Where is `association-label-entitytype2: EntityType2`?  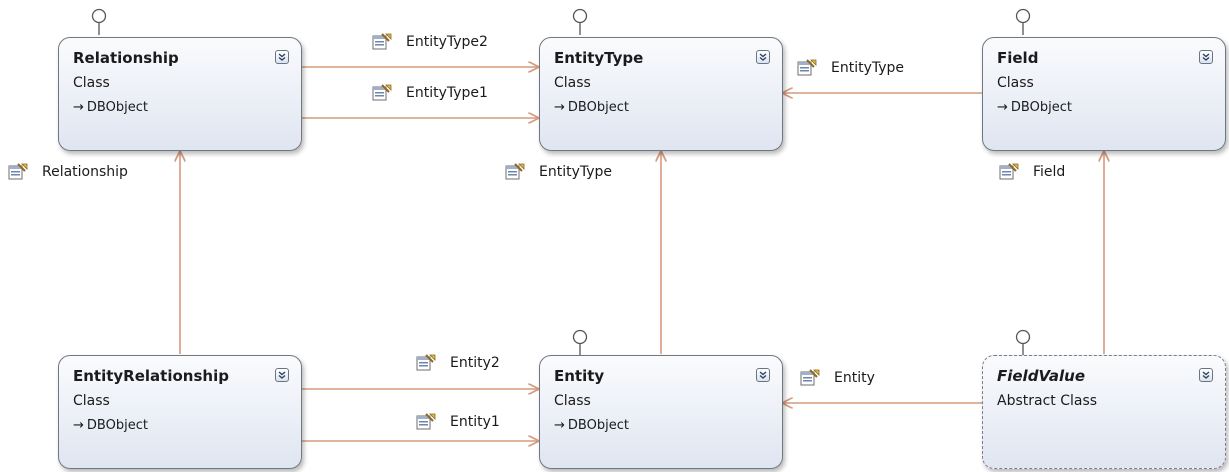
association-label-entitytype2: EntityType2 is located at coordinates (430, 42).